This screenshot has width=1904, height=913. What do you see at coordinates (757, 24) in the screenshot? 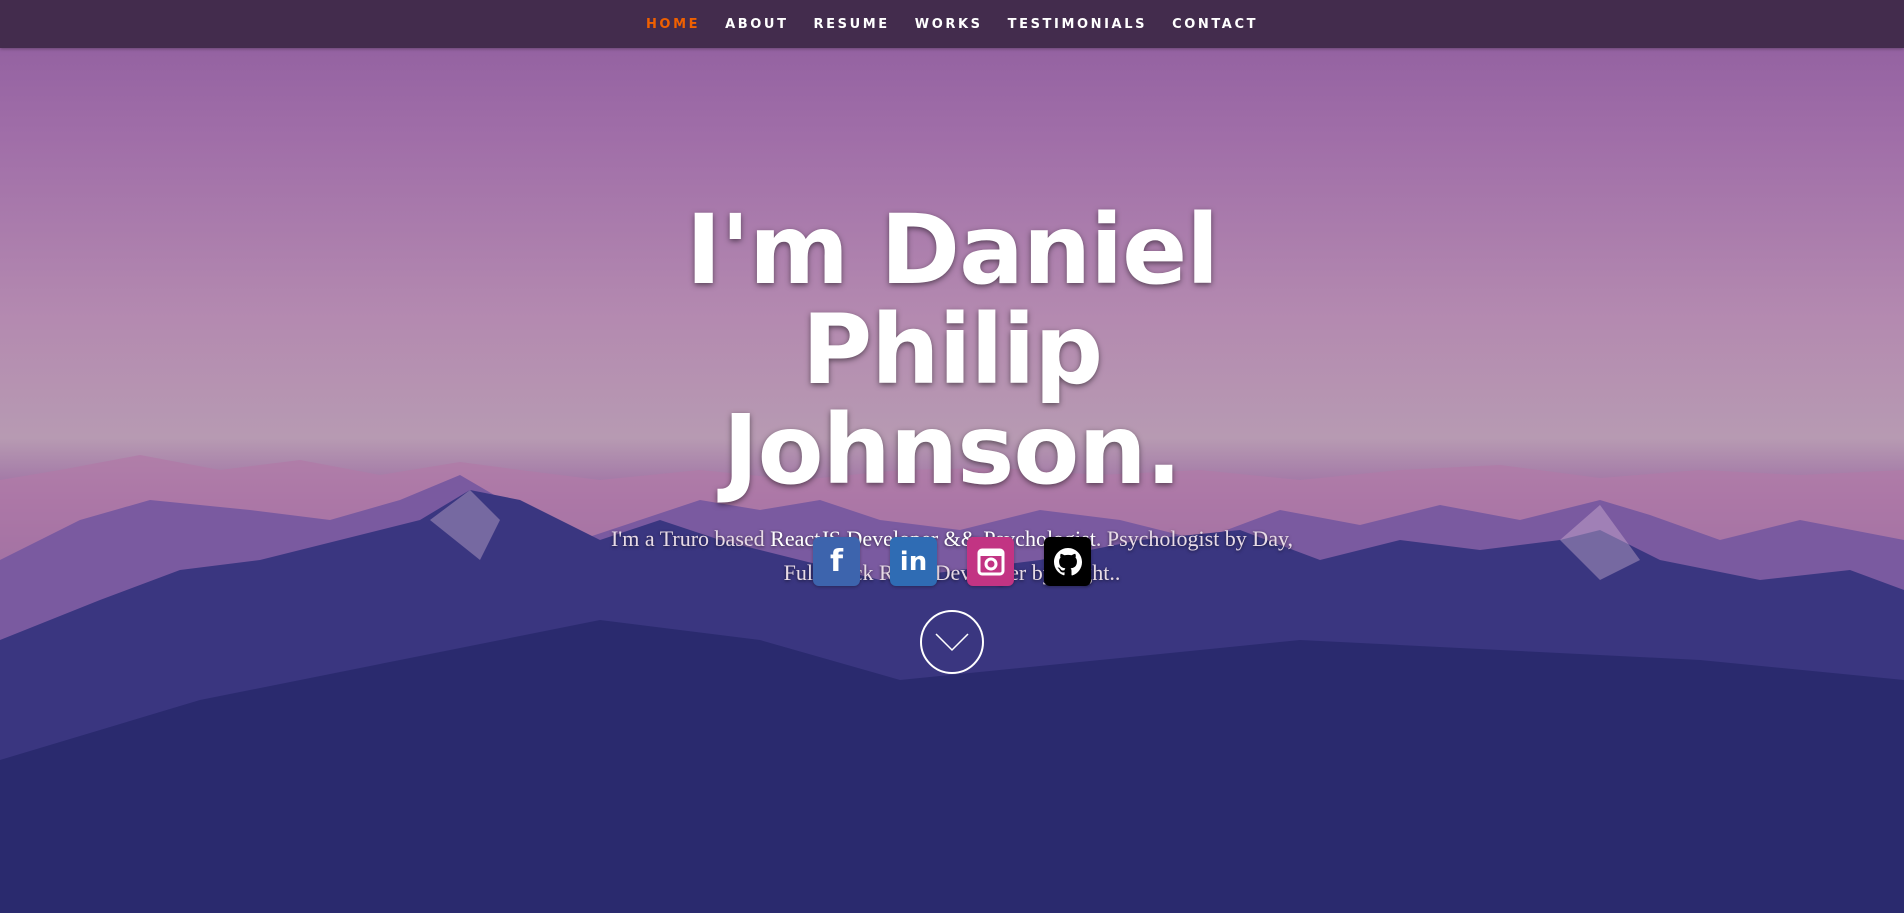
I see `nav-about: ABOUT` at bounding box center [757, 24].